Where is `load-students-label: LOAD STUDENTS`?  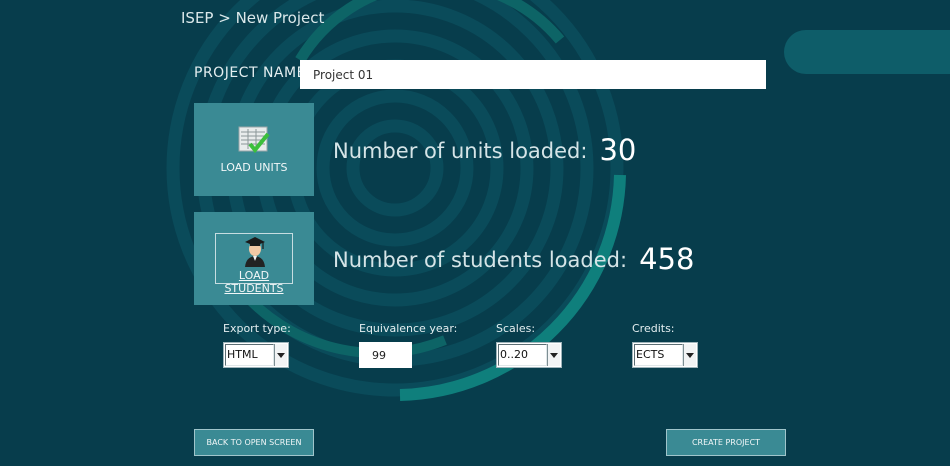
load-students-label: LOAD STUDENTS is located at coordinates (254, 282).